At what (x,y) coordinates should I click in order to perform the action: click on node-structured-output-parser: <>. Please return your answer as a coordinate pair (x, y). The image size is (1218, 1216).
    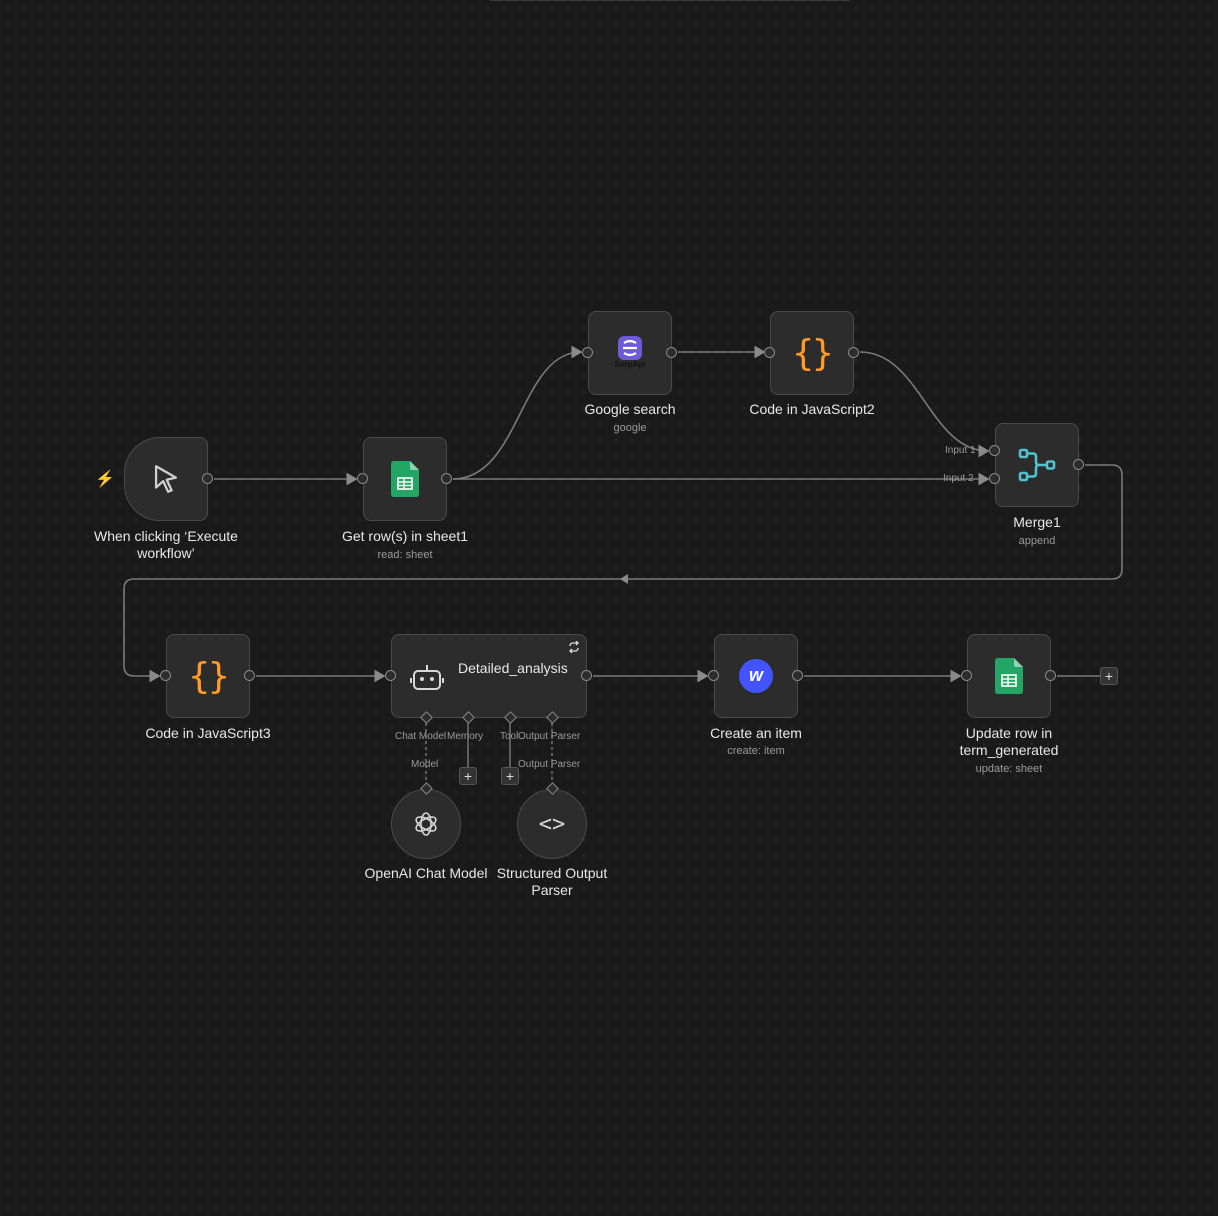
    Looking at the image, I should click on (552, 824).